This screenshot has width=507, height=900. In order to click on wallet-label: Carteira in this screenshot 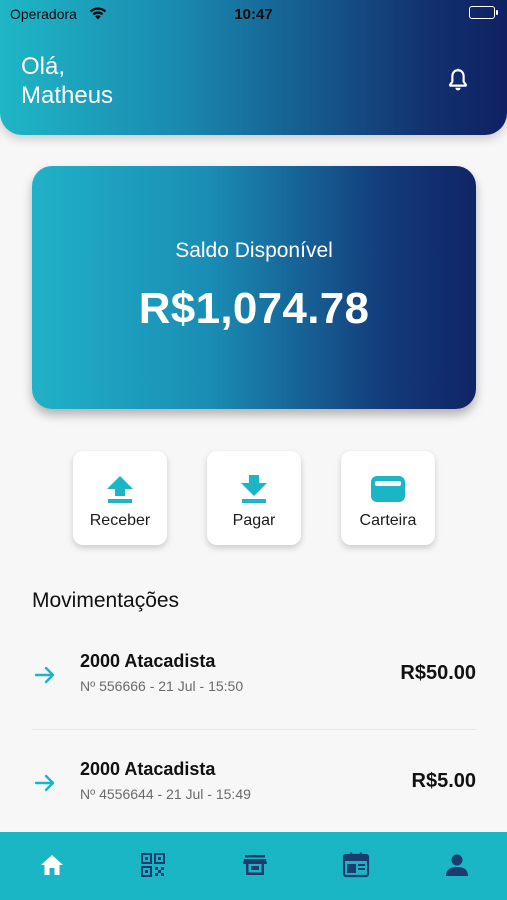, I will do `click(388, 520)`.